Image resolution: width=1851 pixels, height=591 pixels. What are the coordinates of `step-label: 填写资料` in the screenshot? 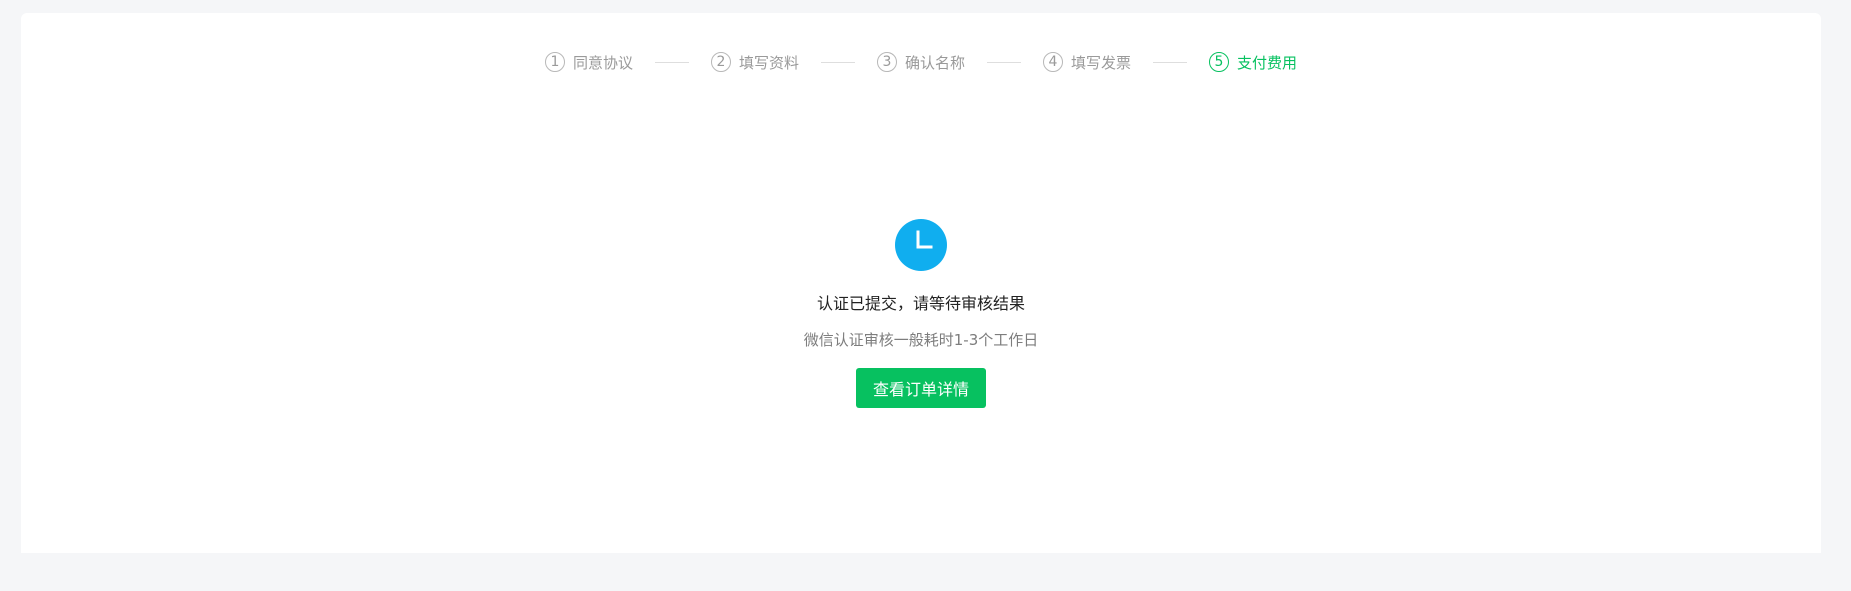 It's located at (768, 62).